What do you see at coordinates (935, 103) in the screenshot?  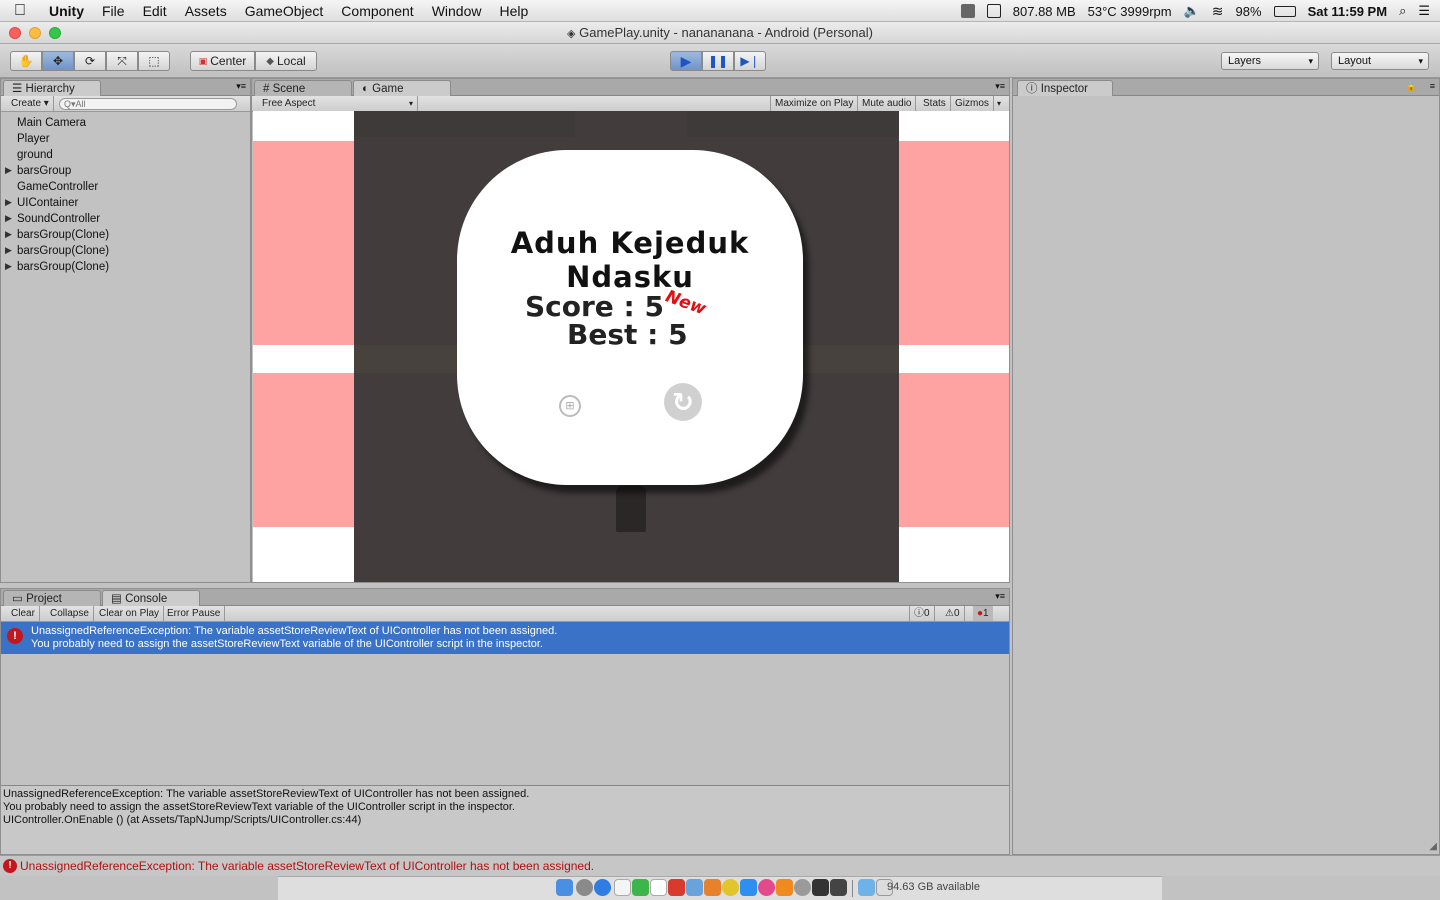 I see `stats-toggle: Stats` at bounding box center [935, 103].